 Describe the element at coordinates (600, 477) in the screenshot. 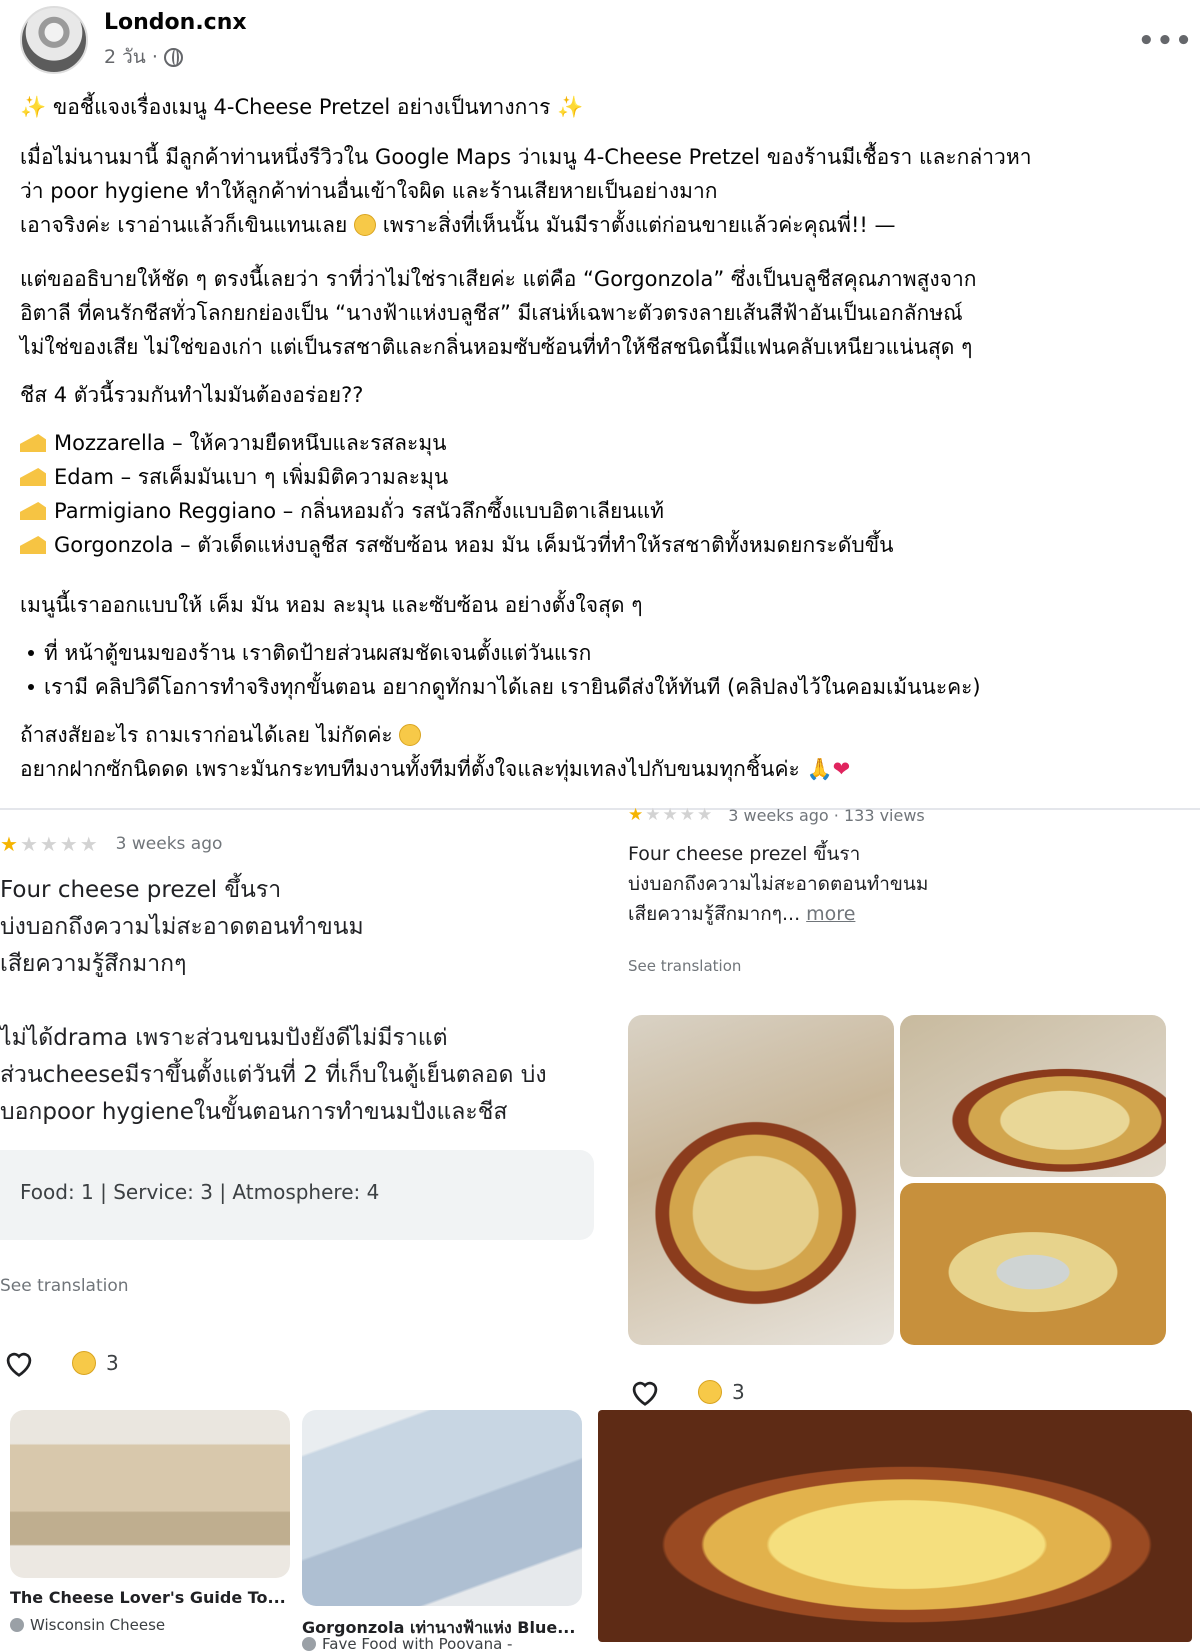

I see `list-item: Edam – รสเค็มมันเบา ๆ เพิ่มมิติความละมุน` at that location.